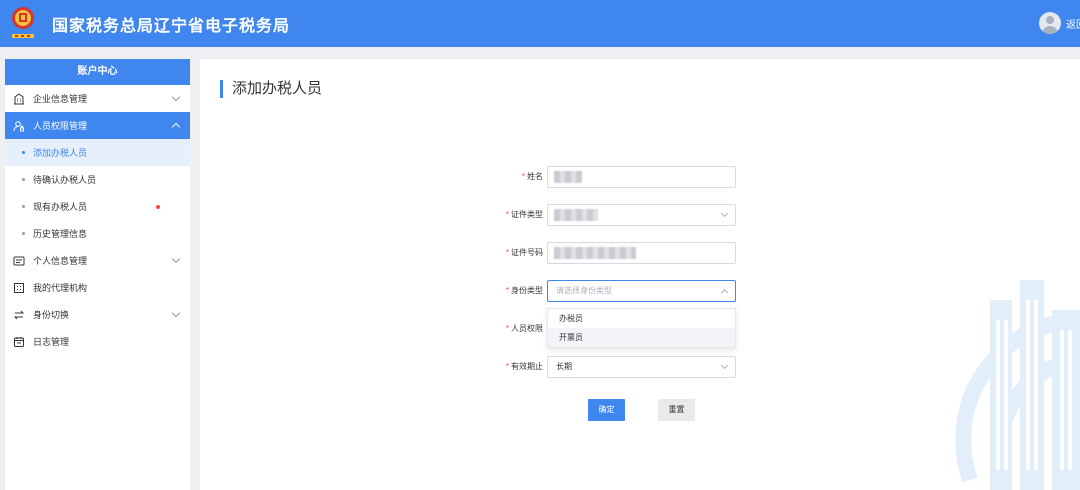 The width and height of the screenshot is (1080, 490). Describe the element at coordinates (524, 366) in the screenshot. I see `expiry-label: * 有效期止` at that location.